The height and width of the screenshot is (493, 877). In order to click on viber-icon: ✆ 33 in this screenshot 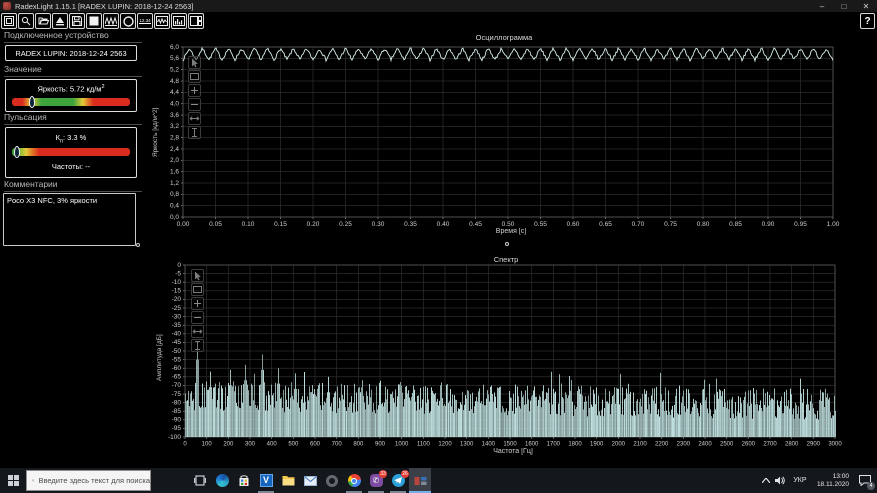, I will do `click(376, 480)`.